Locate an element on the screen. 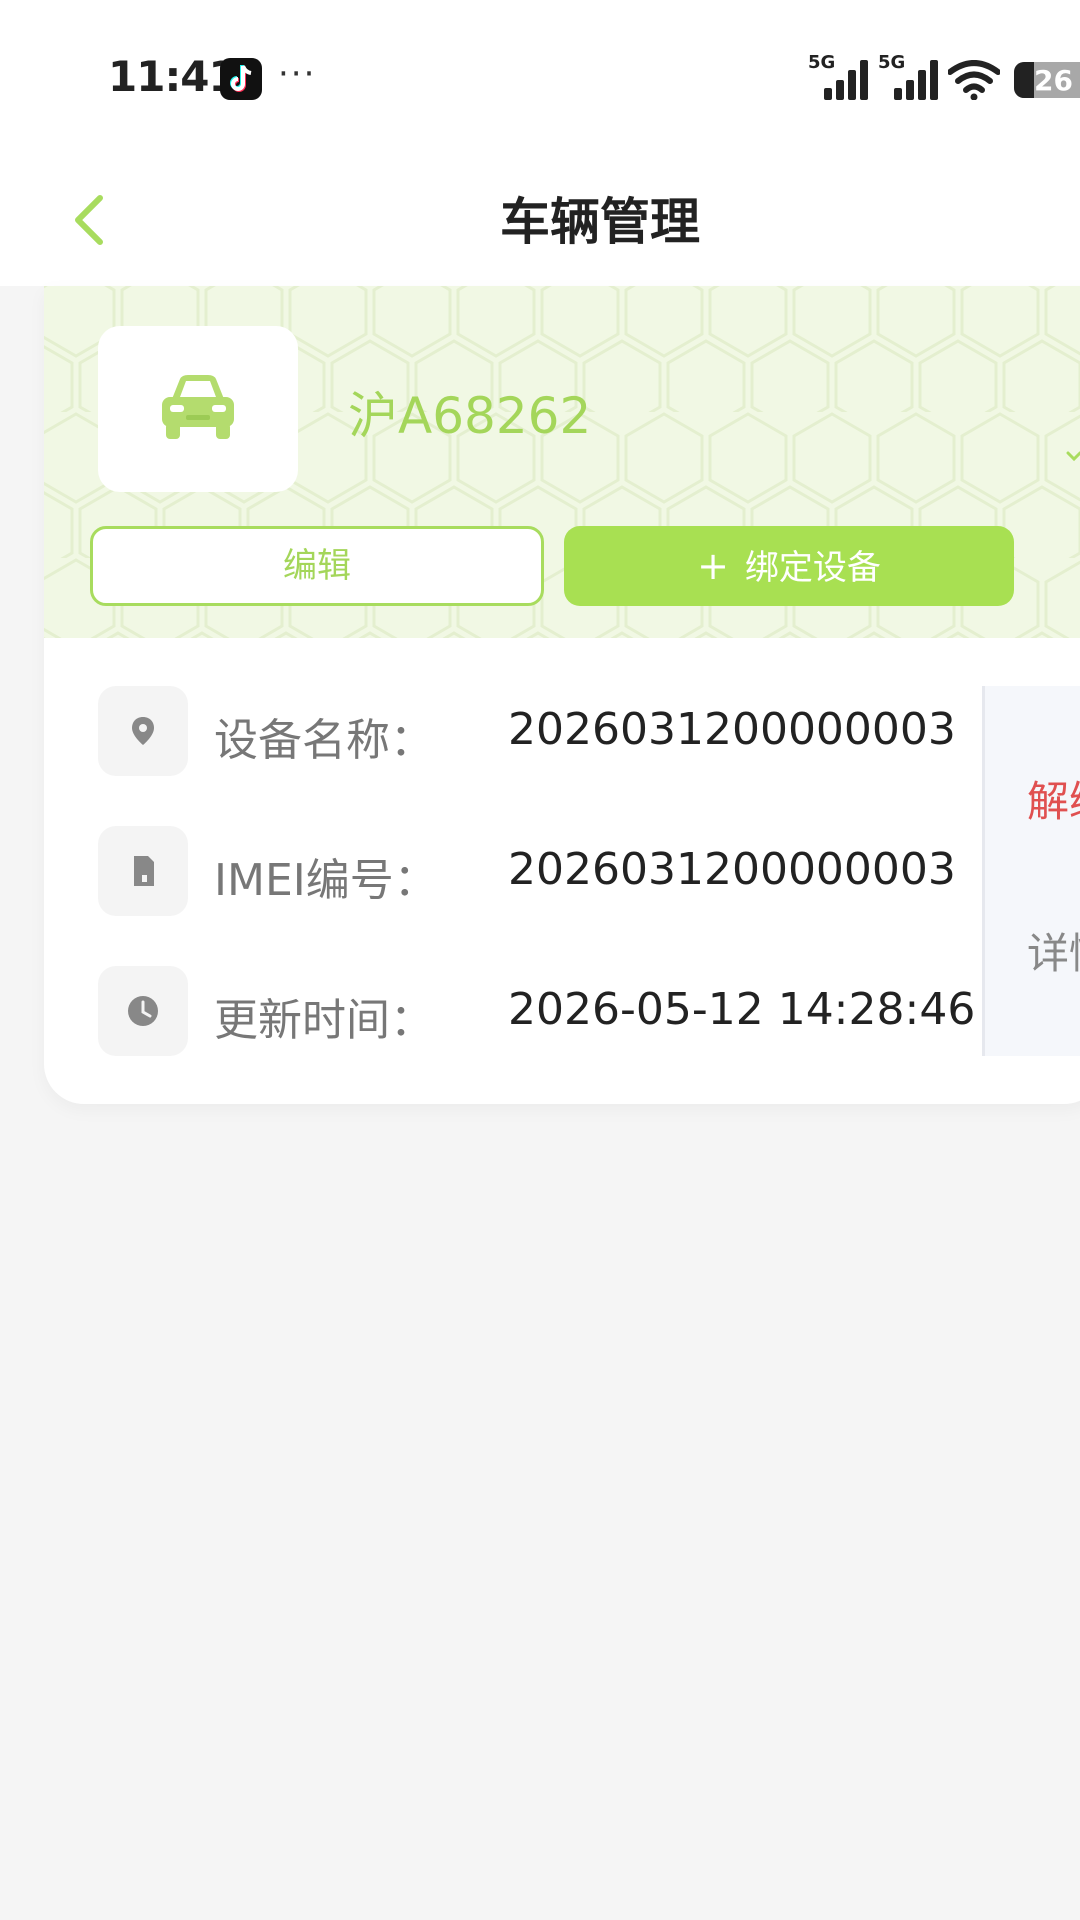  detail-button: 详情 is located at coordinates (1053, 950).